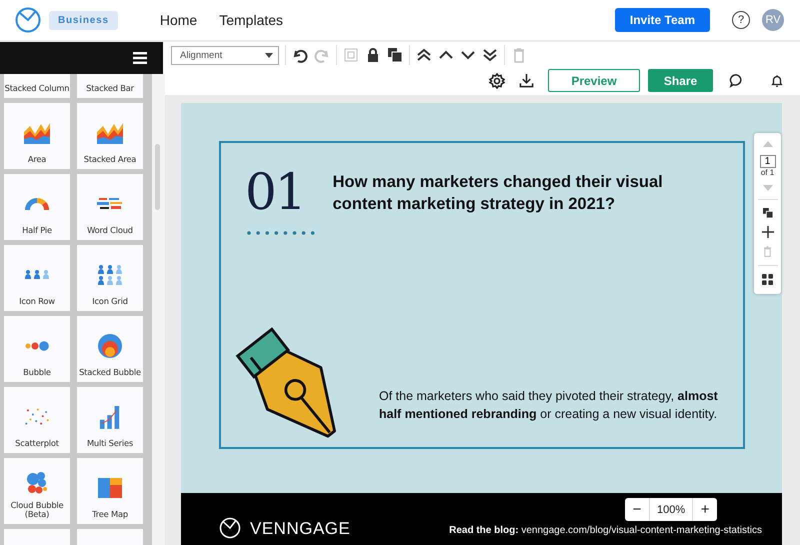 The height and width of the screenshot is (545, 800). What do you see at coordinates (680, 80) in the screenshot?
I see `share-button: Share` at bounding box center [680, 80].